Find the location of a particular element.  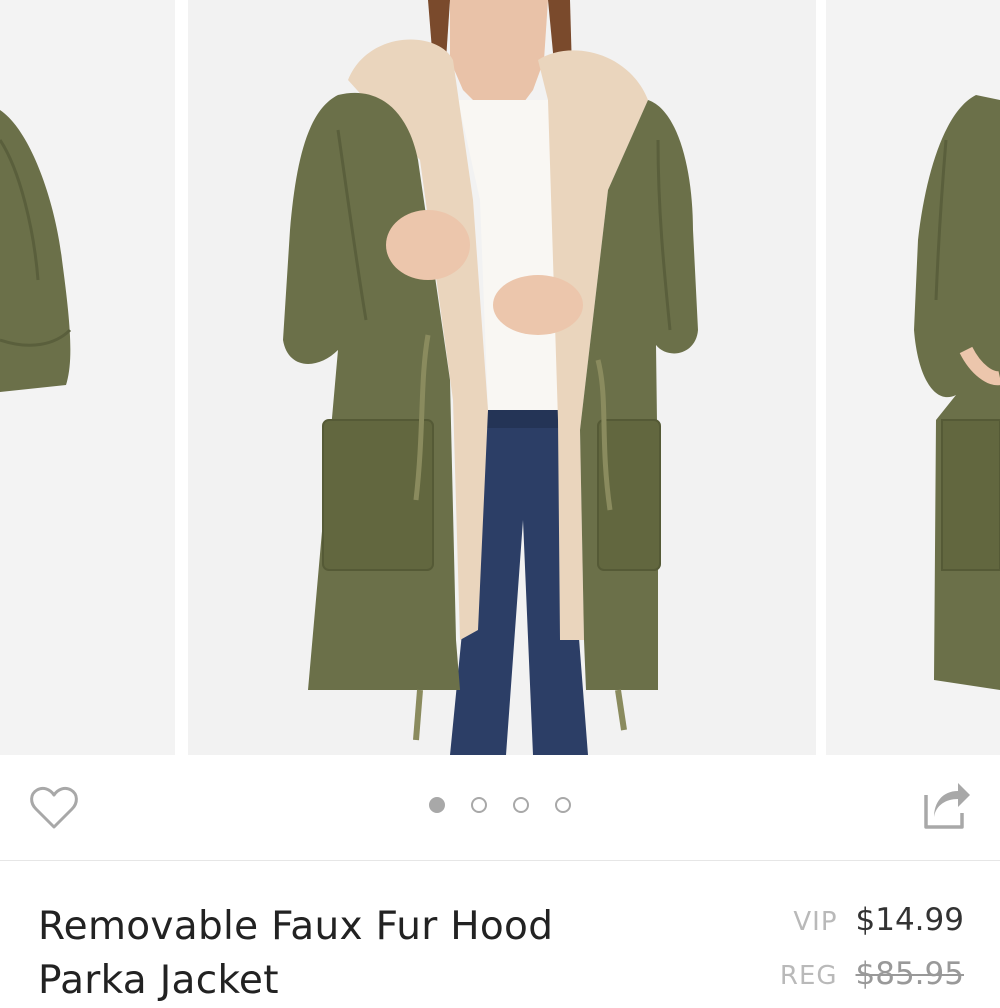

parka-pocket-image is located at coordinates (913, 377).